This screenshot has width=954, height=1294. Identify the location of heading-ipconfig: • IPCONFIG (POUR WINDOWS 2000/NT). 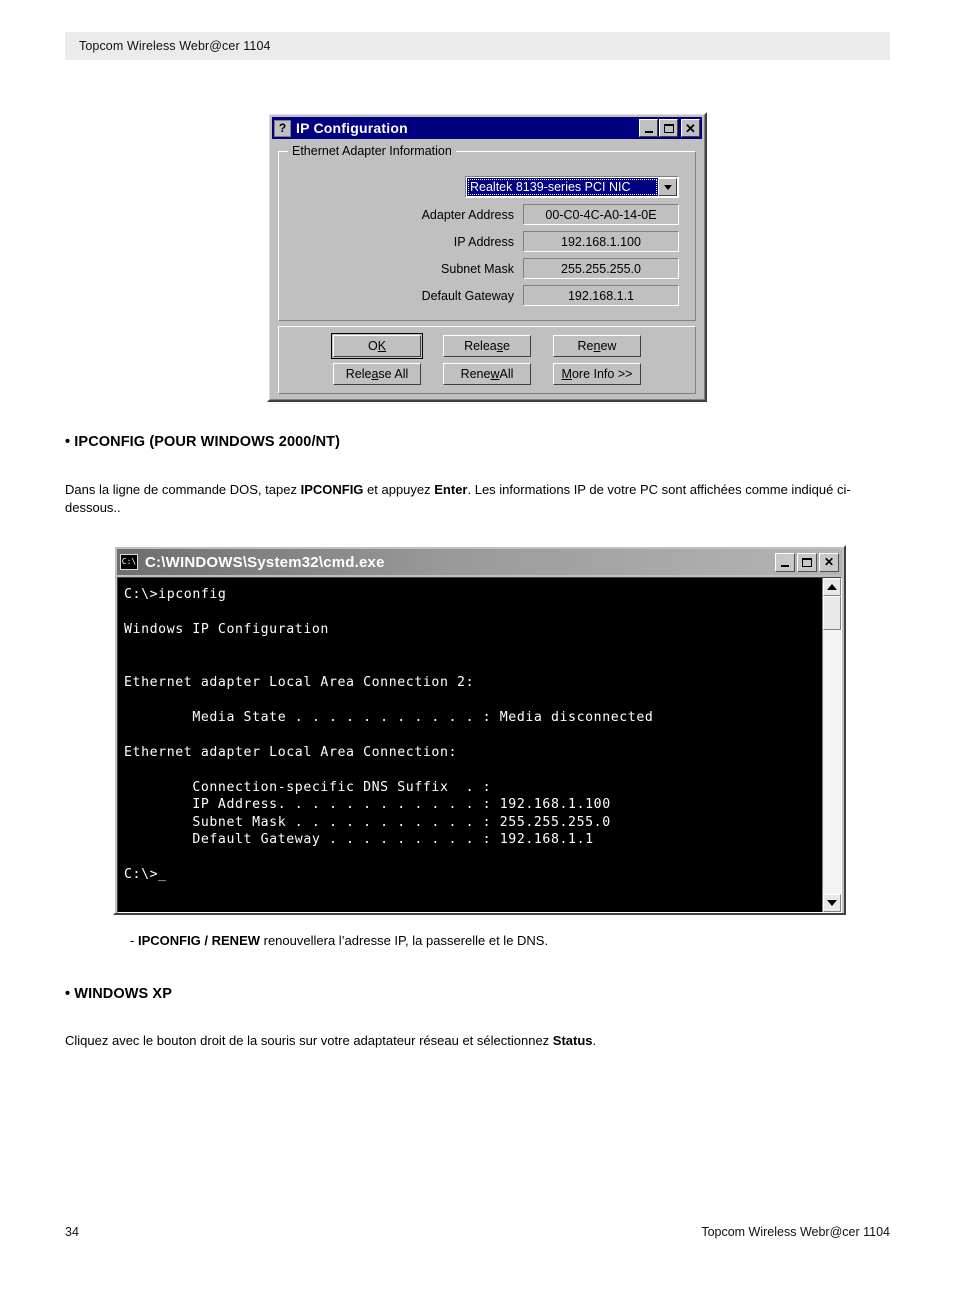
(203, 442).